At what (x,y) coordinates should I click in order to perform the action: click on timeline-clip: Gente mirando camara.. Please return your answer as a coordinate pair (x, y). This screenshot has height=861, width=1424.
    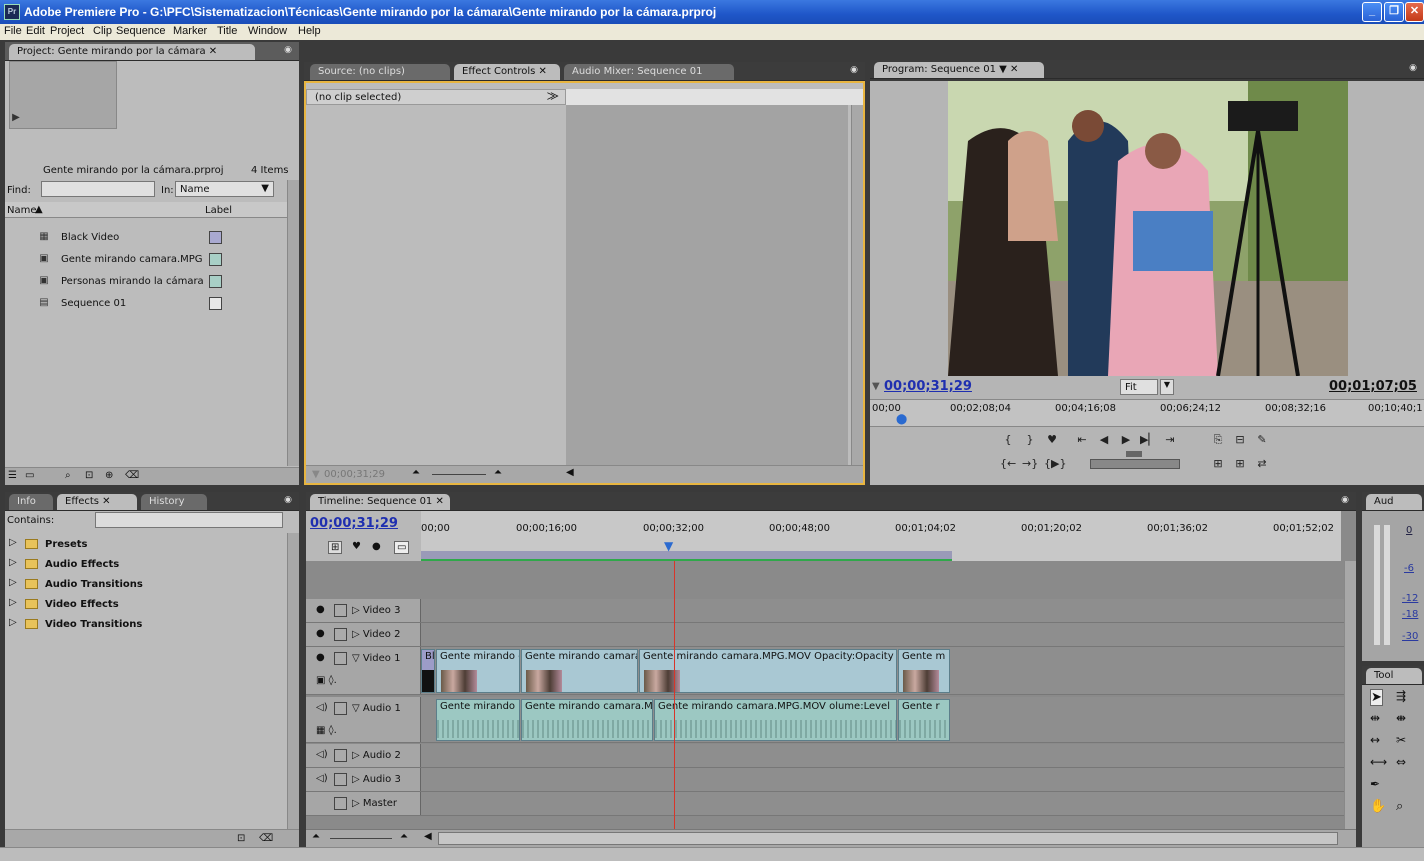
    Looking at the image, I should click on (579, 671).